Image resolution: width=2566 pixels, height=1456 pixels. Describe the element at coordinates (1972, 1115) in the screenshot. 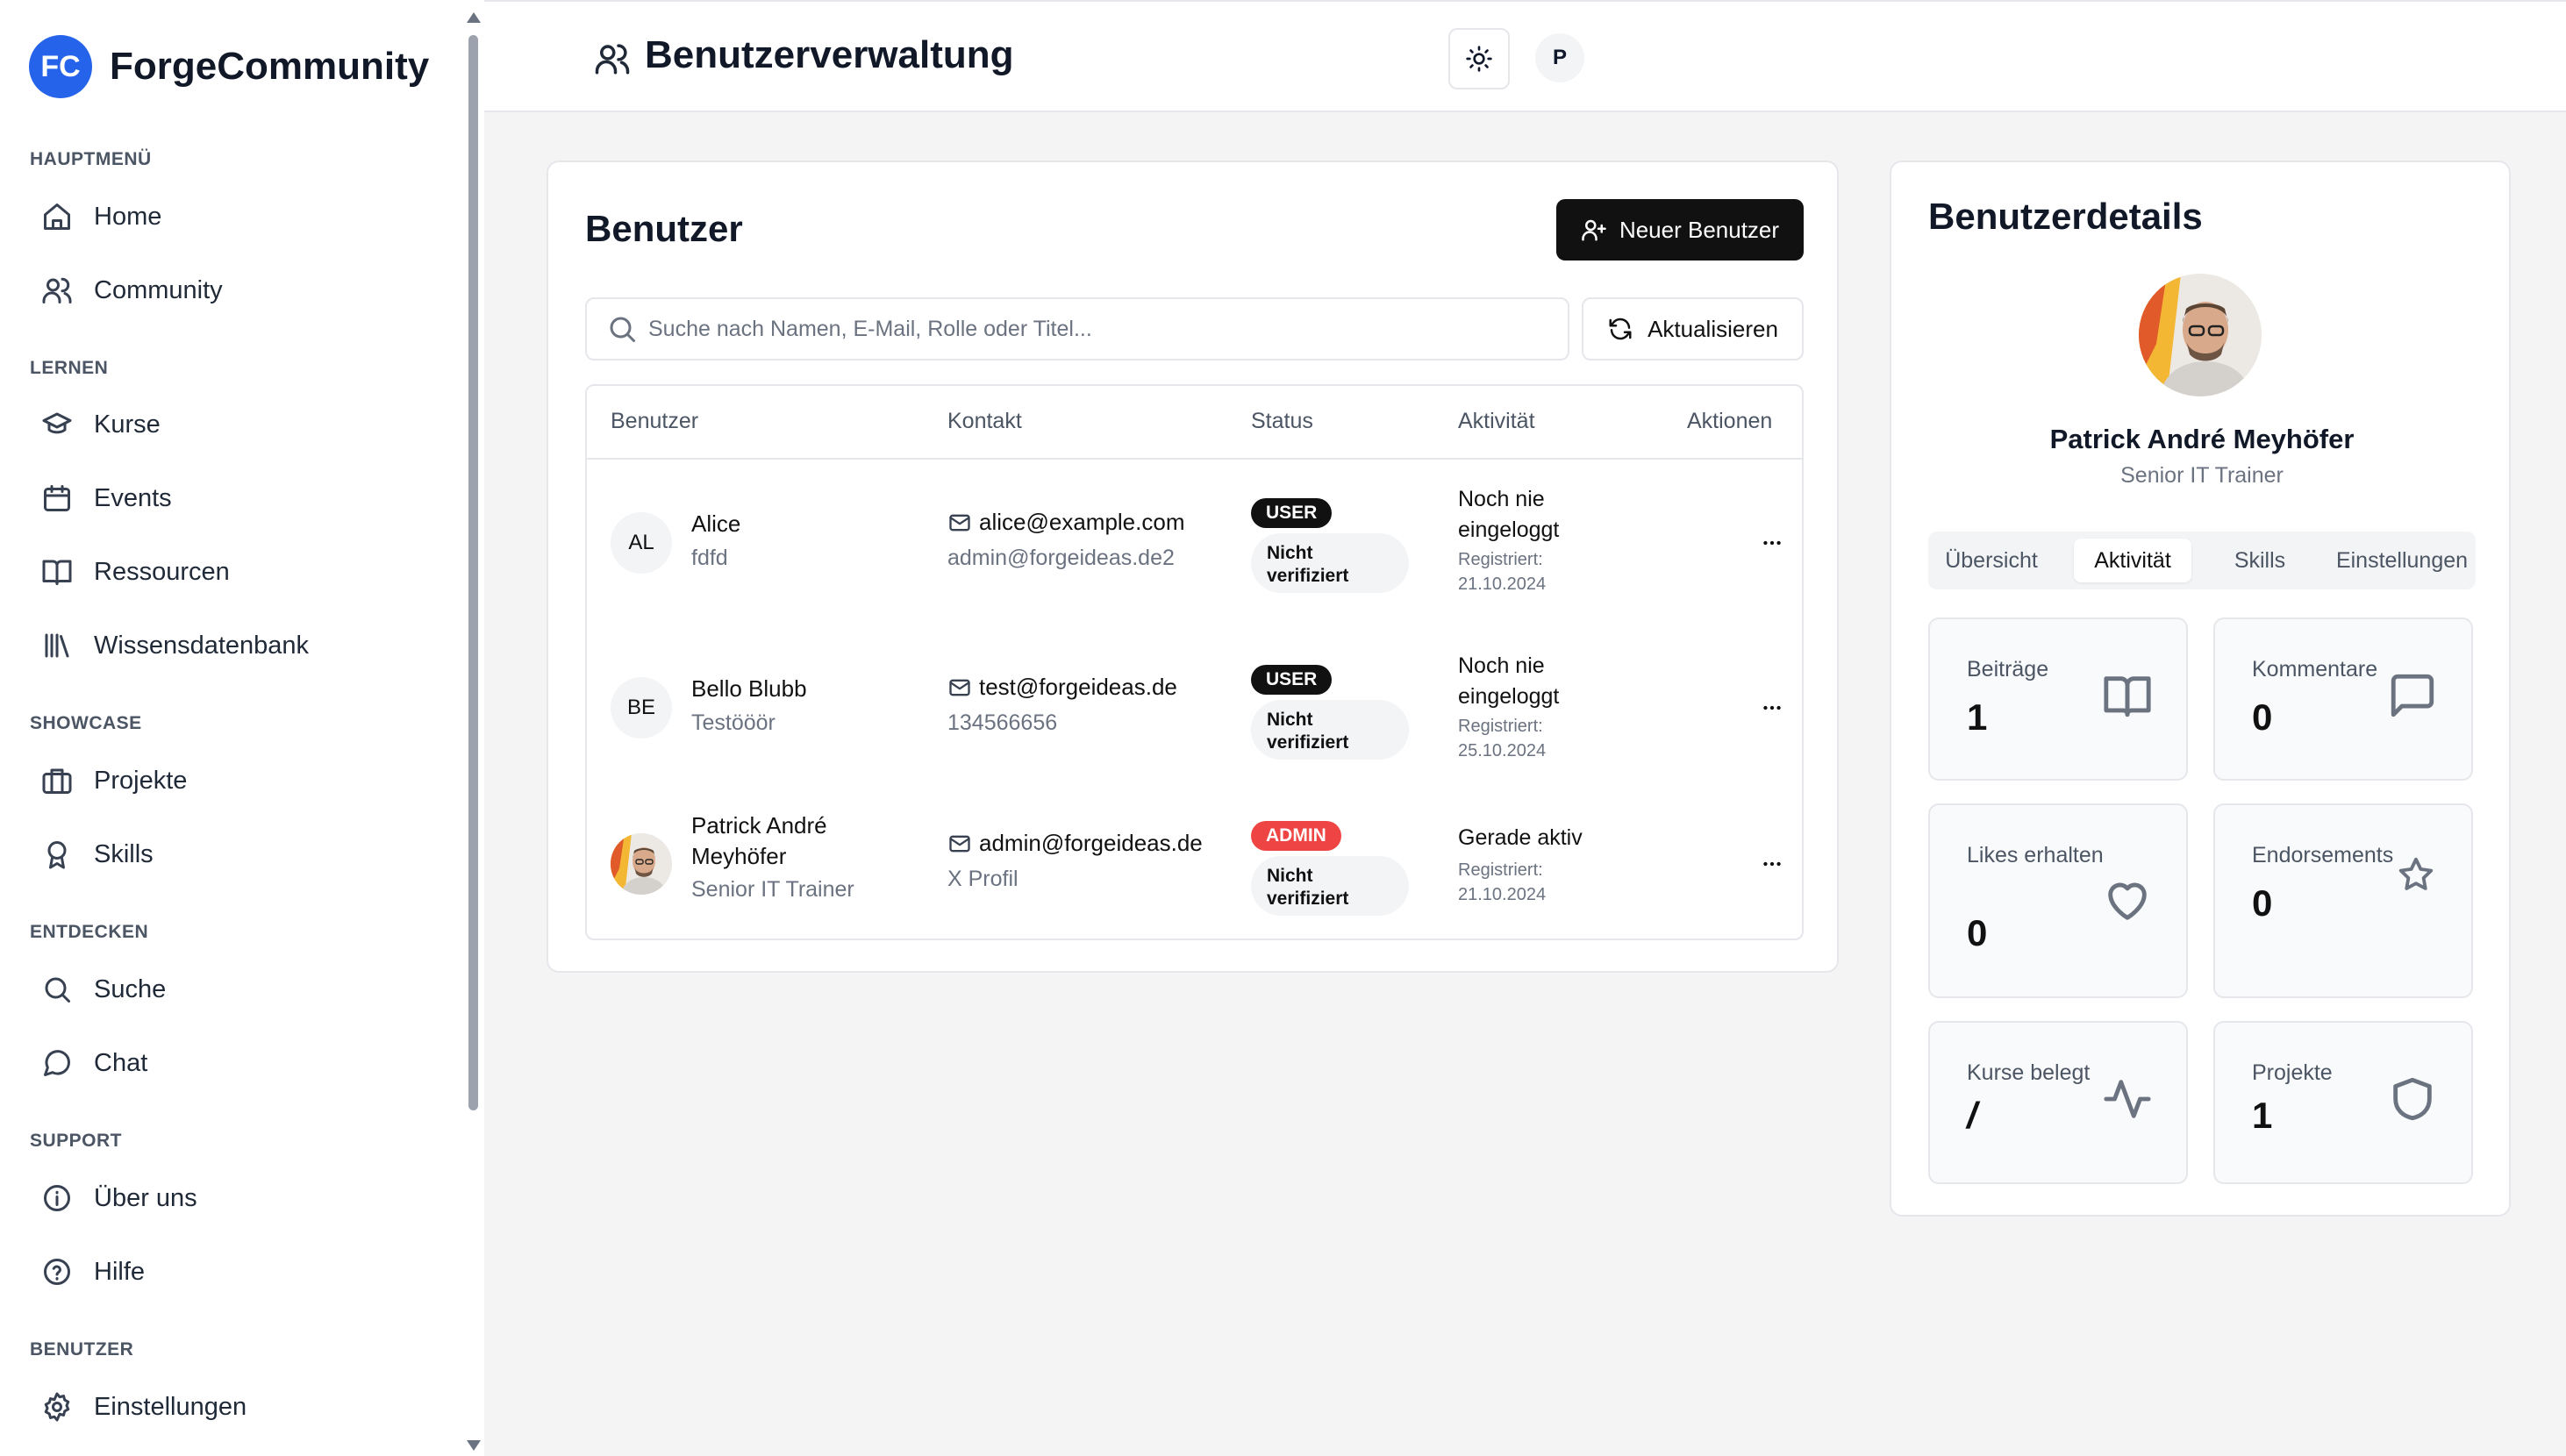

I see `stat-value: /` at that location.